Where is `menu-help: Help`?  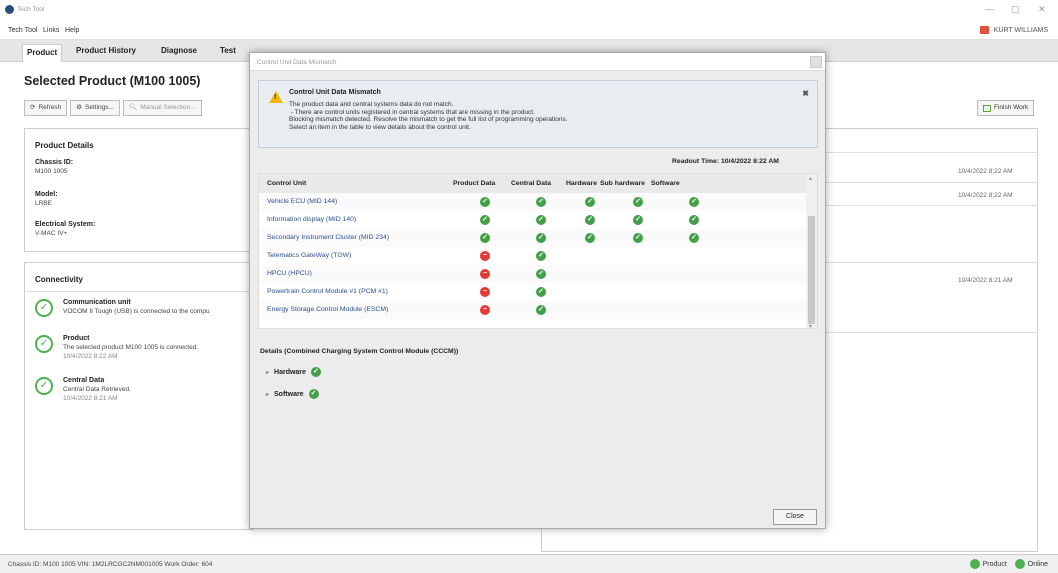 menu-help: Help is located at coordinates (72, 30).